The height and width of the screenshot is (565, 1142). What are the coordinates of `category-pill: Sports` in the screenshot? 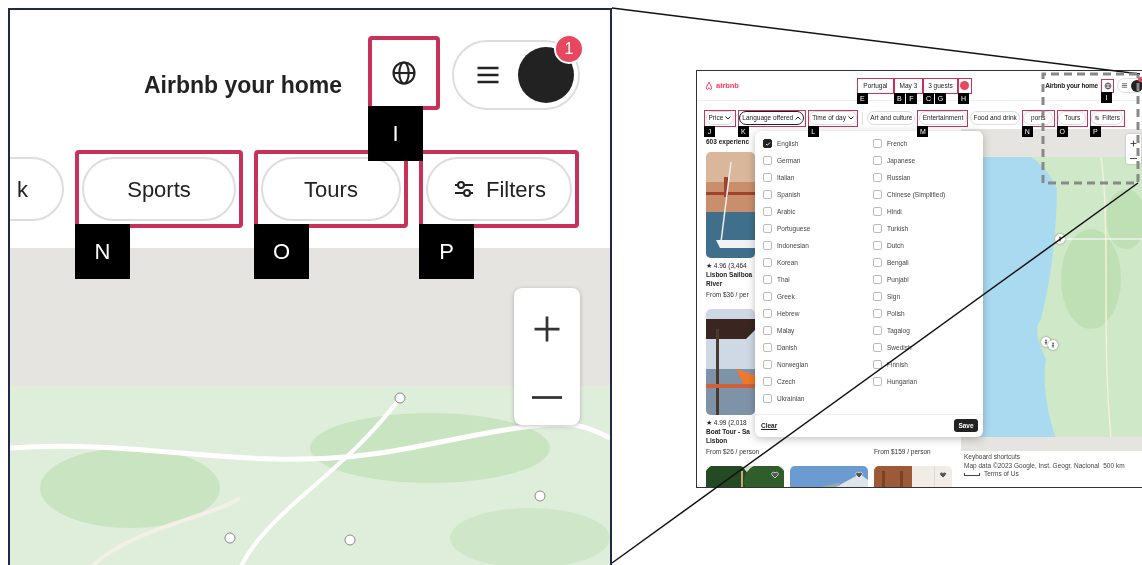 It's located at (159, 189).